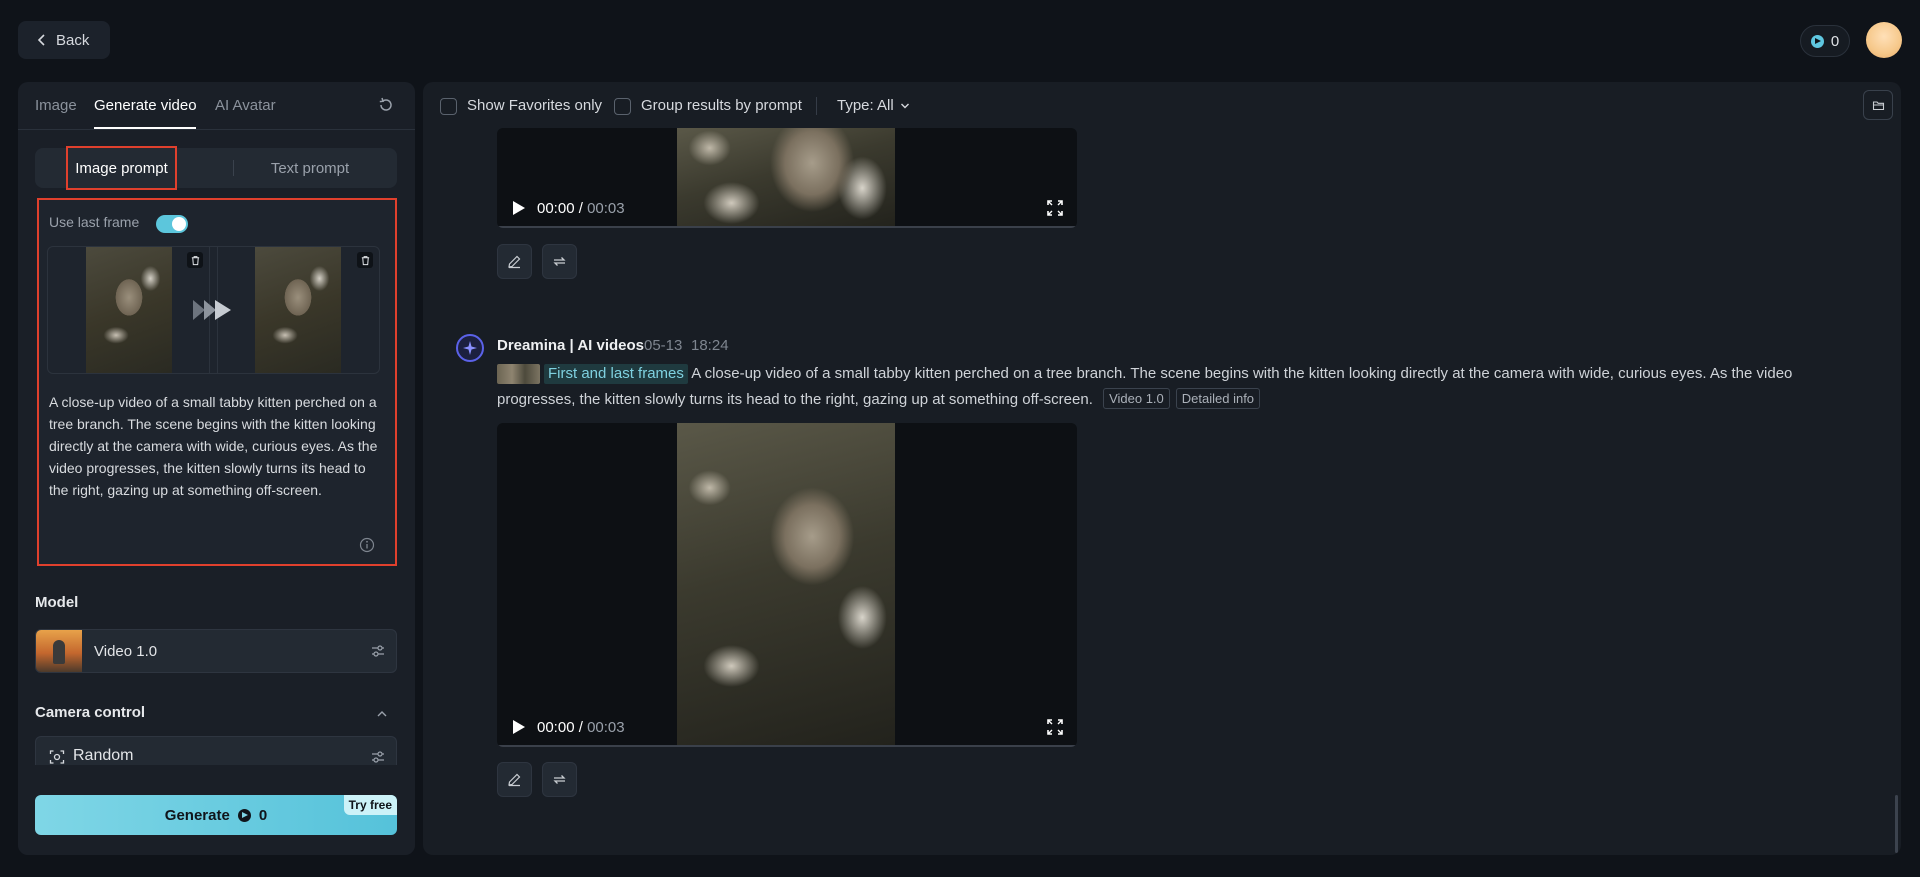  Describe the element at coordinates (94, 222) in the screenshot. I see `use-last-frame-label: Use last frame` at that location.